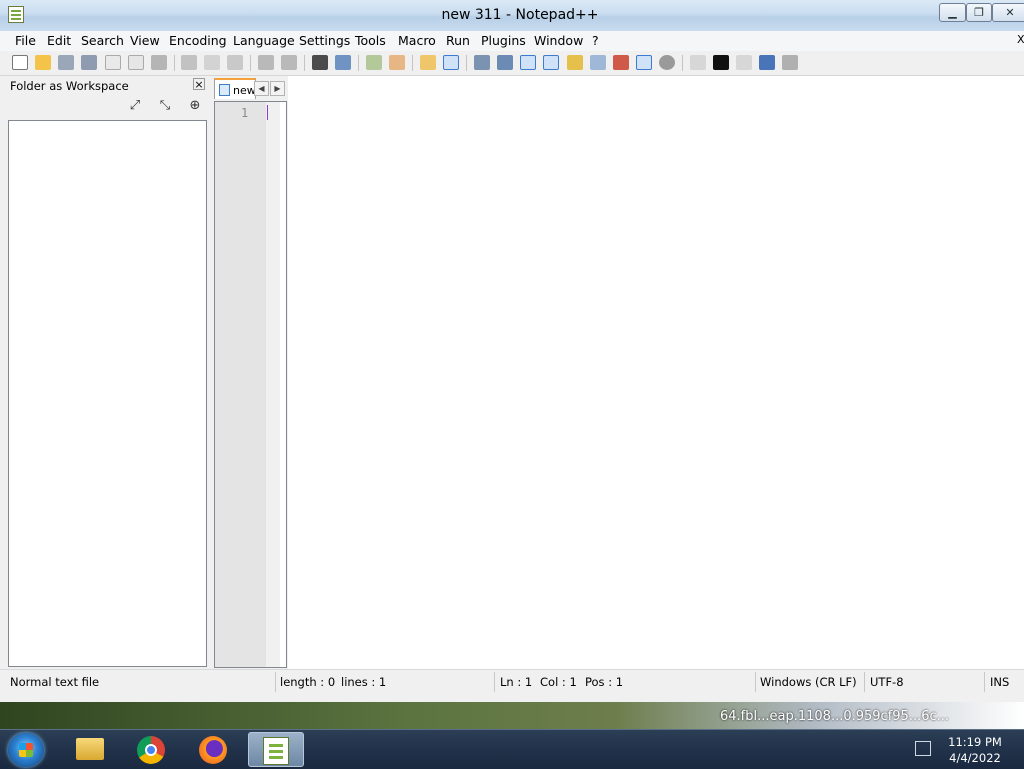 Image resolution: width=1024 pixels, height=769 pixels. What do you see at coordinates (512, 749) in the screenshot?
I see `taskbar: 11:19 PM 4/4/2022` at bounding box center [512, 749].